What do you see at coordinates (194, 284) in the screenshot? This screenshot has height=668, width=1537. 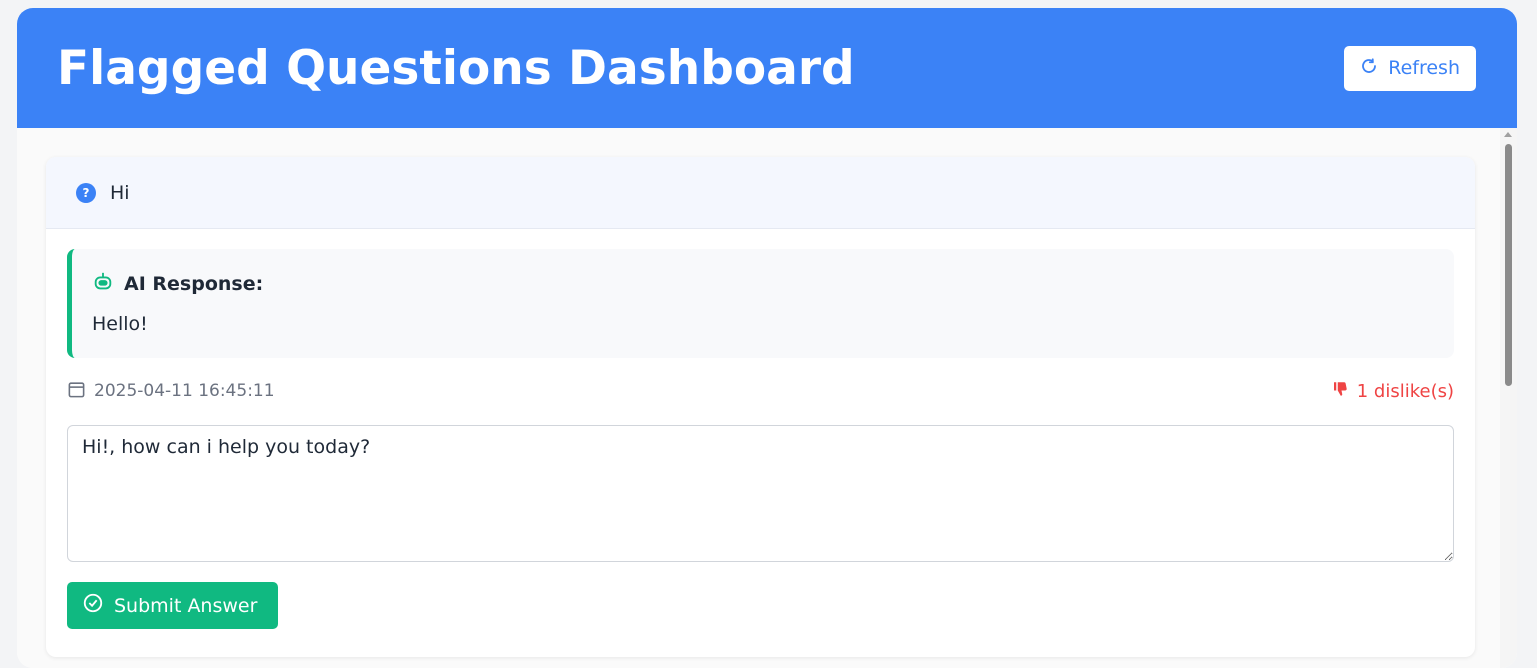 I see `ai-response-label: AI Response:` at bounding box center [194, 284].